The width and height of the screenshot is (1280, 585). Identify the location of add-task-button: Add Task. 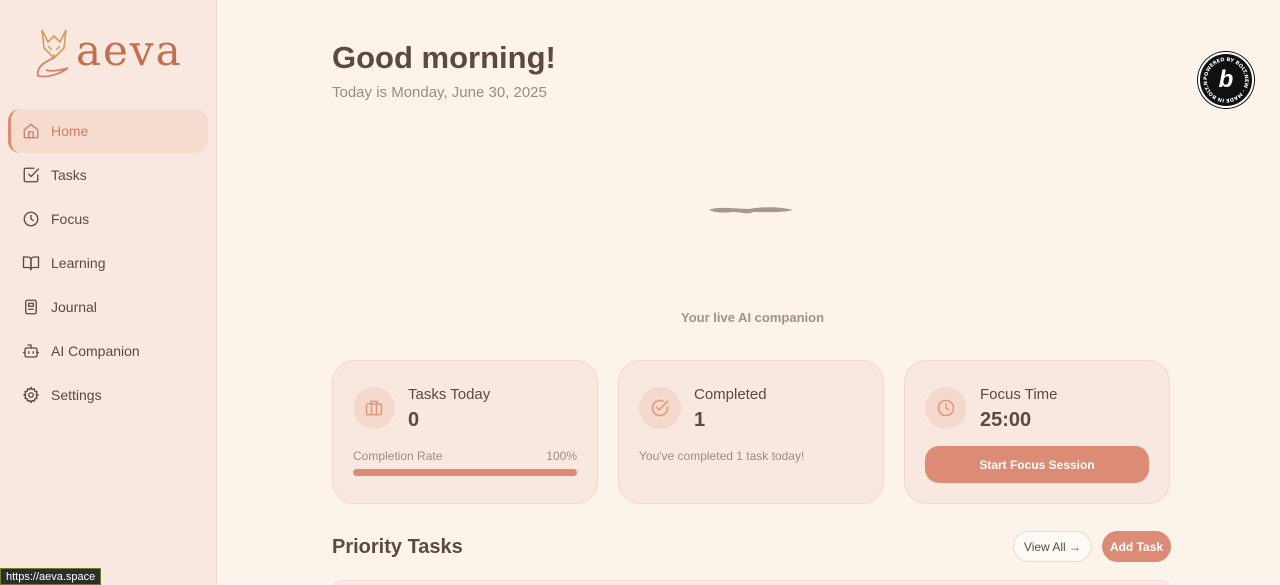
(1136, 546).